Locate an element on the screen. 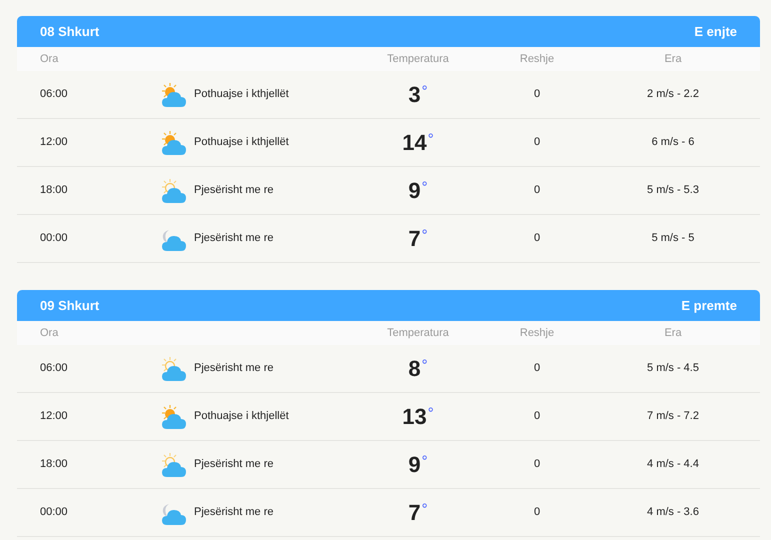  wind-cell-text: 2 m/s - 2.2 is located at coordinates (673, 94).